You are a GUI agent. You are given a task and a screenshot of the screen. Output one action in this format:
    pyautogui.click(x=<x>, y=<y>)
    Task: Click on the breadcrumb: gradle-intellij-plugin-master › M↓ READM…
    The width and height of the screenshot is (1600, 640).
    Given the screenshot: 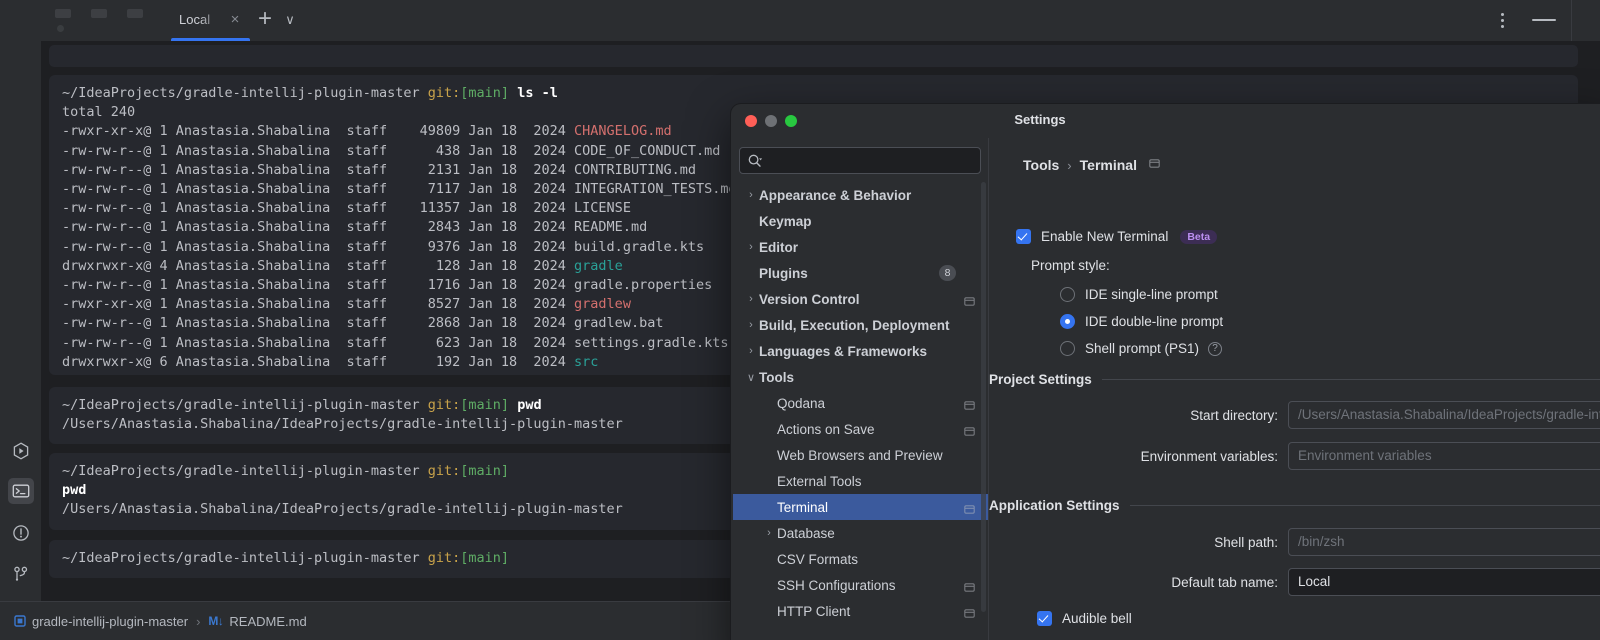 What is the action you would take?
    pyautogui.click(x=160, y=621)
    